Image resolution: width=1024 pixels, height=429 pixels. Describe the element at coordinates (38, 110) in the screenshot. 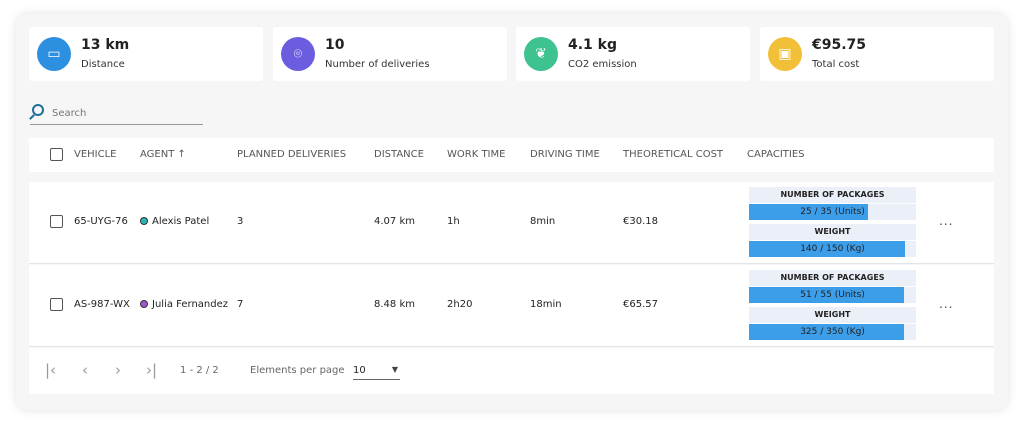

I see `search-icon` at that location.